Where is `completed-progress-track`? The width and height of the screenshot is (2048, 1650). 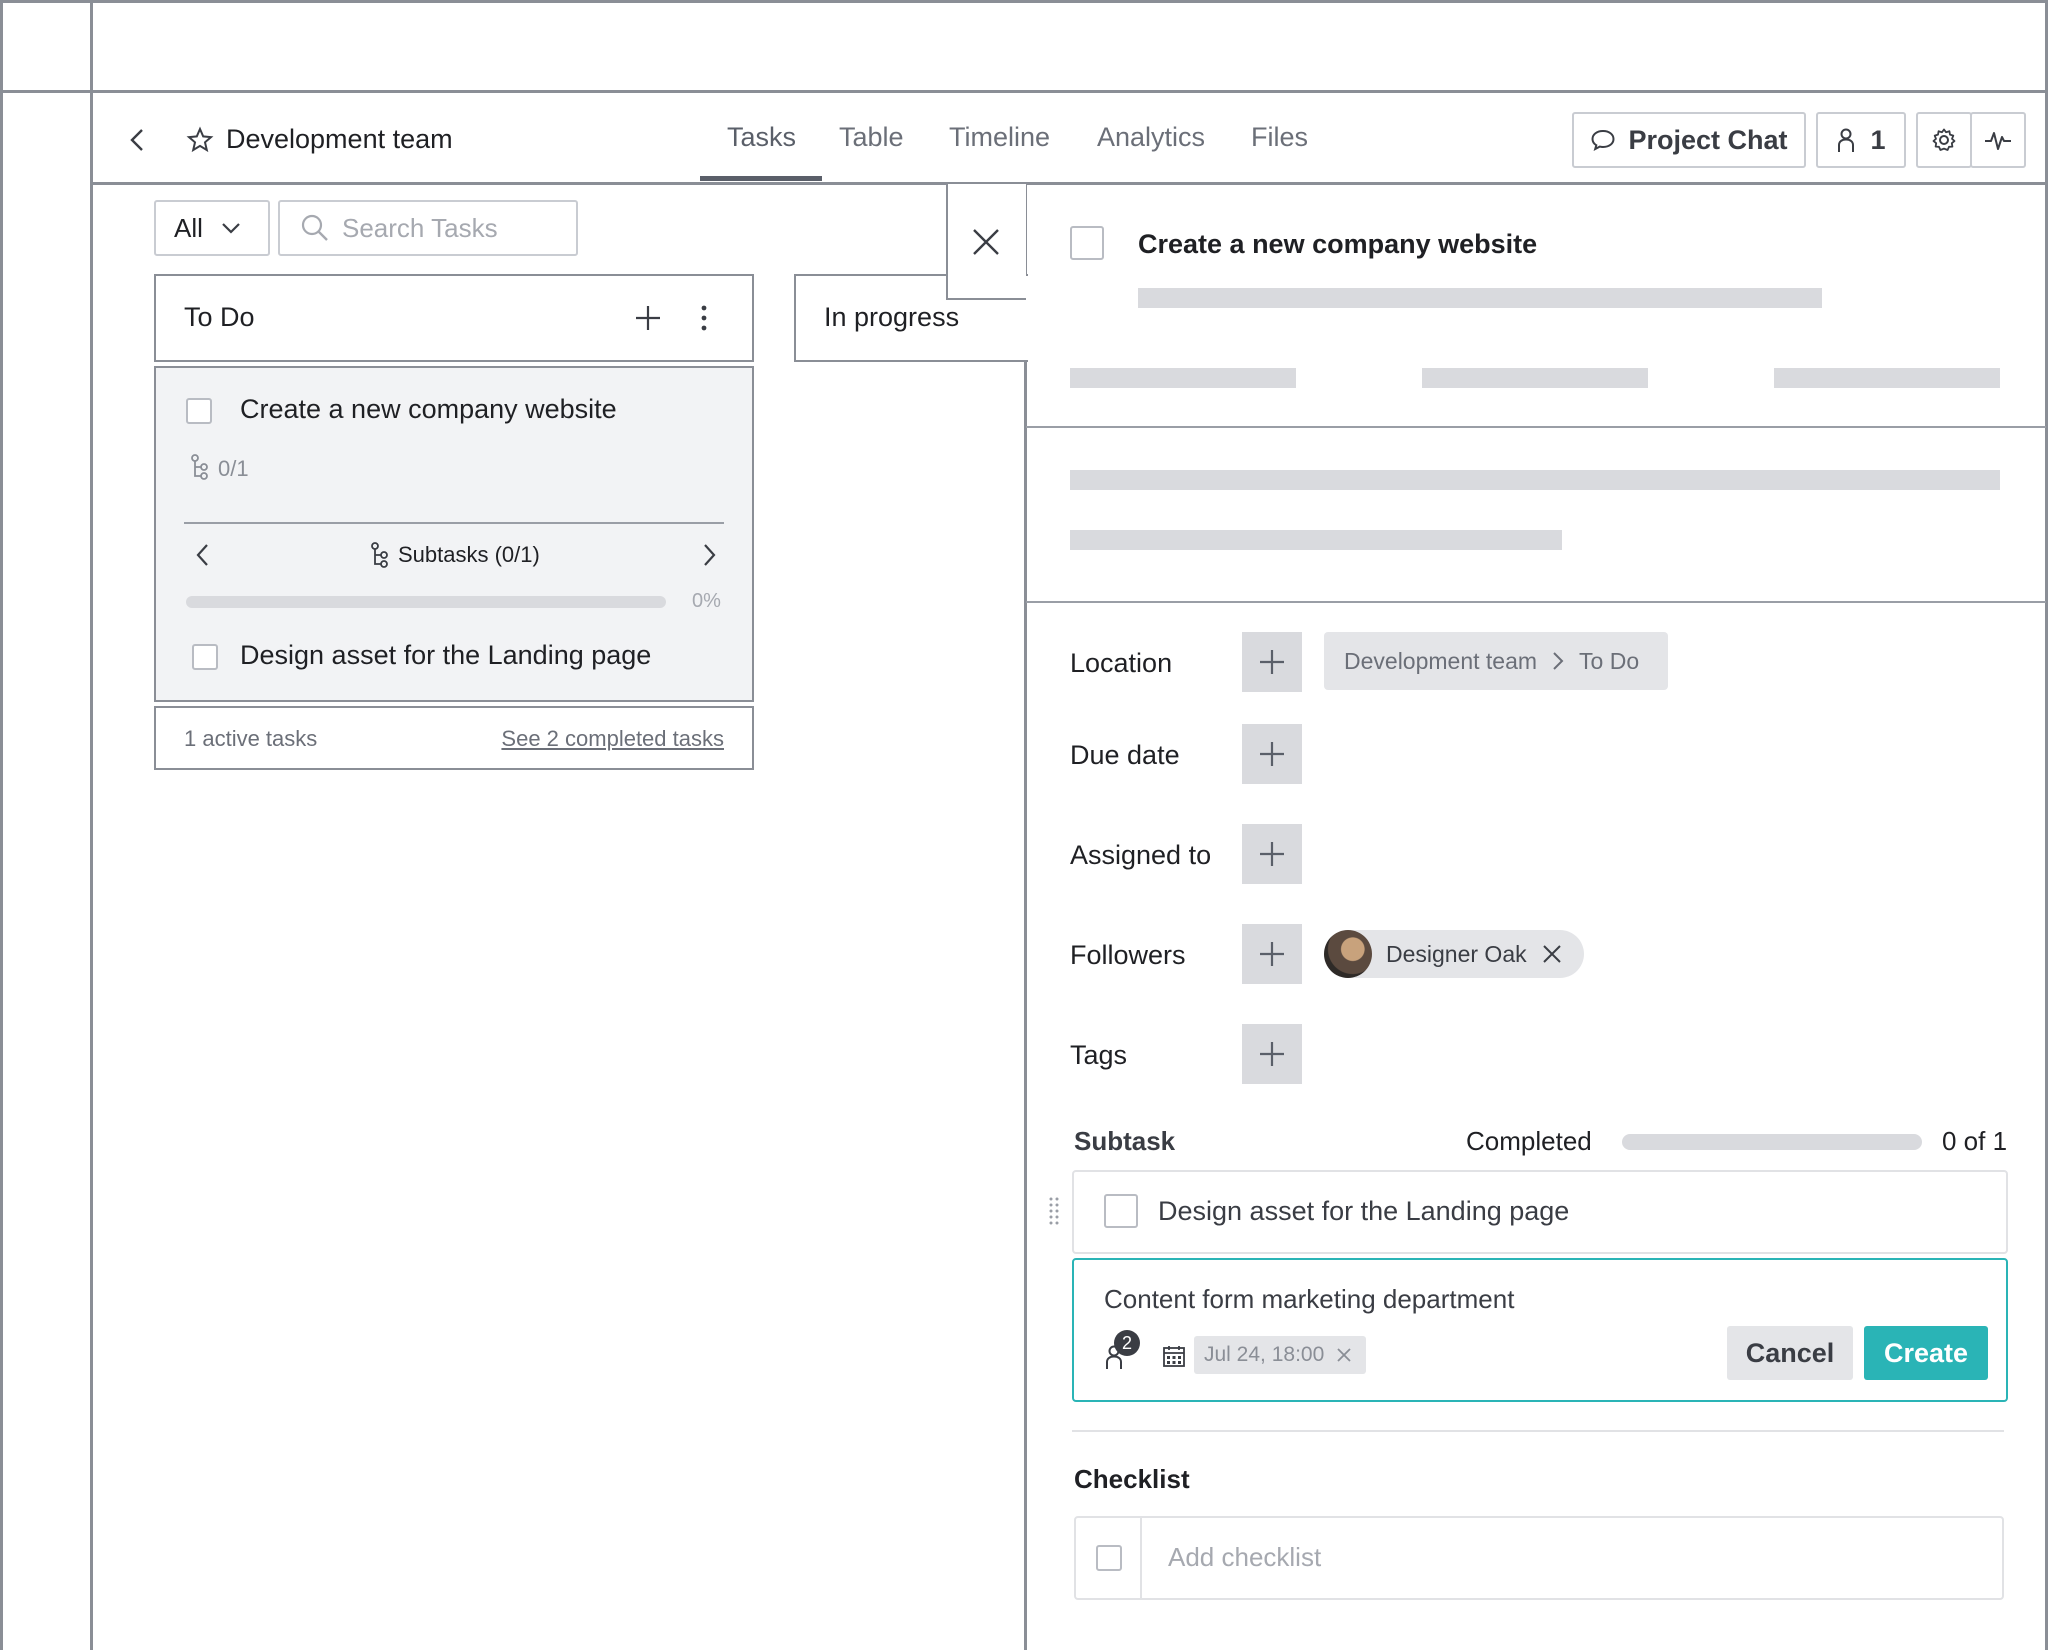 completed-progress-track is located at coordinates (1772, 1142).